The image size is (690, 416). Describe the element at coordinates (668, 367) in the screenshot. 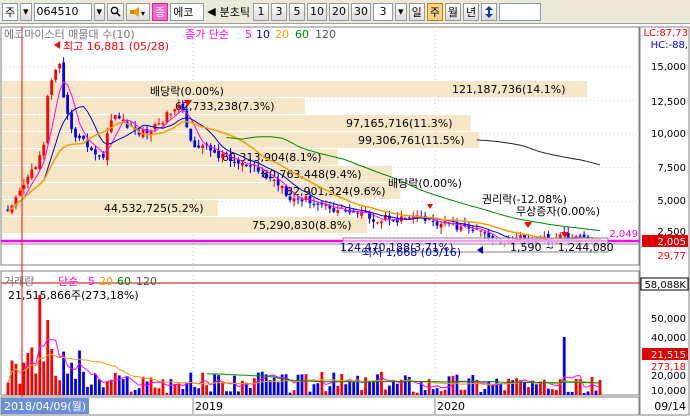

I see `last-volume-pct: 273,18` at that location.